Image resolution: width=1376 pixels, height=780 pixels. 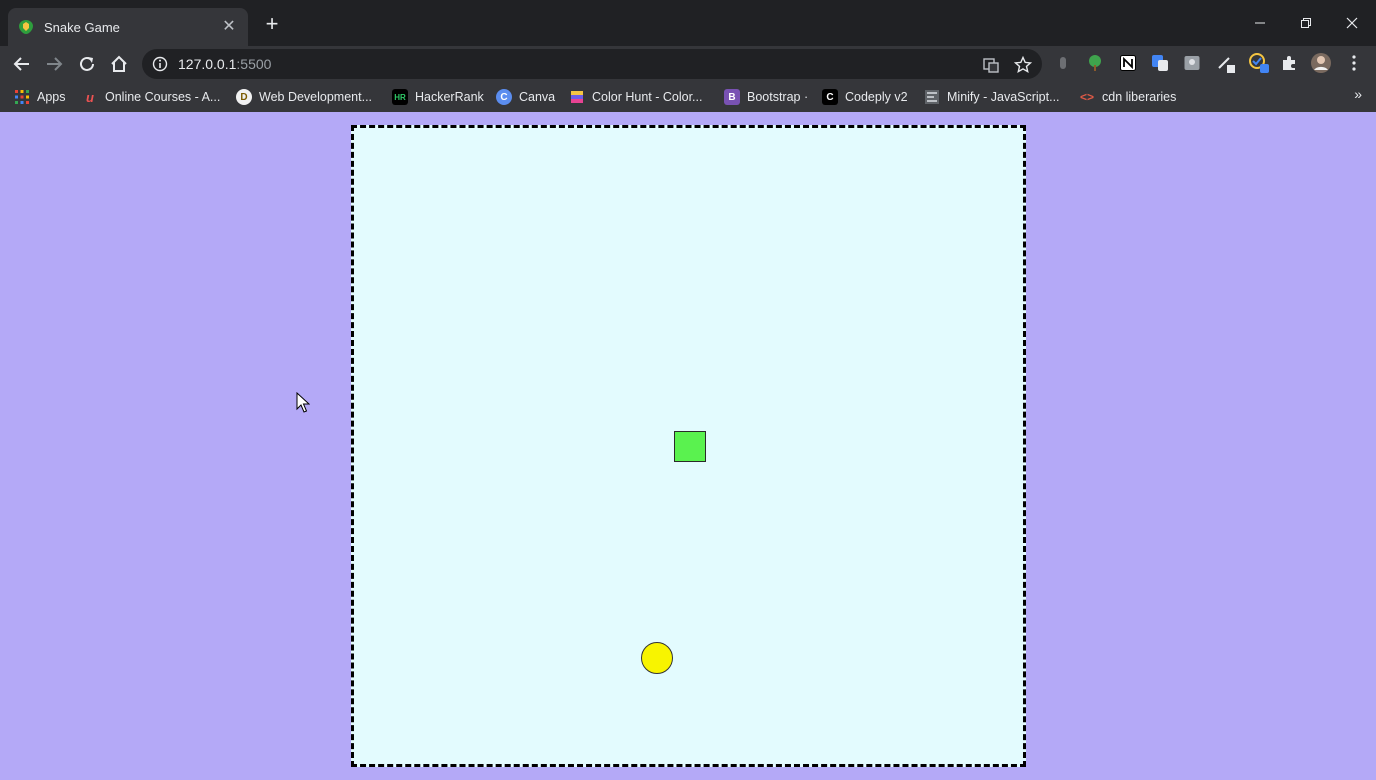 What do you see at coordinates (207, 64) in the screenshot?
I see `url-host: 127.0.0.1` at bounding box center [207, 64].